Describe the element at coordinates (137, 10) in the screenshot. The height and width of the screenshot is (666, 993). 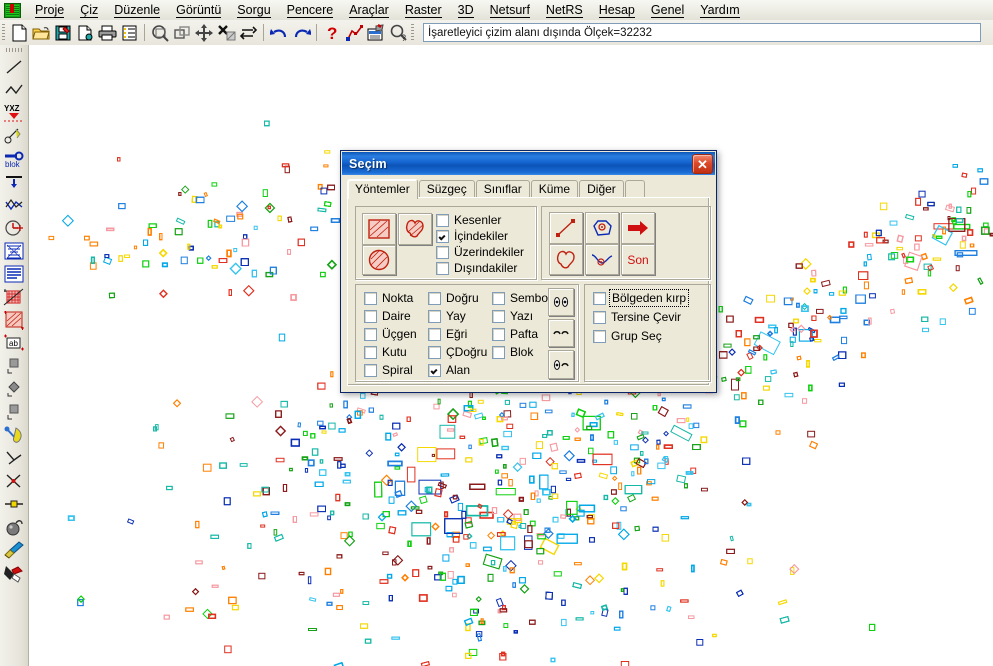
I see `menu-item-duzenle: Düzenle` at that location.